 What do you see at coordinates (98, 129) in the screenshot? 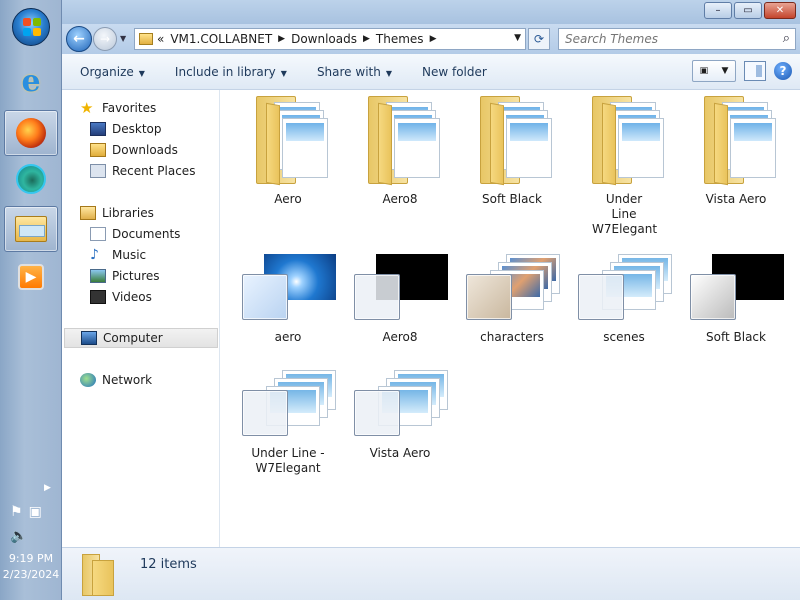
I see `desktop-icon` at bounding box center [98, 129].